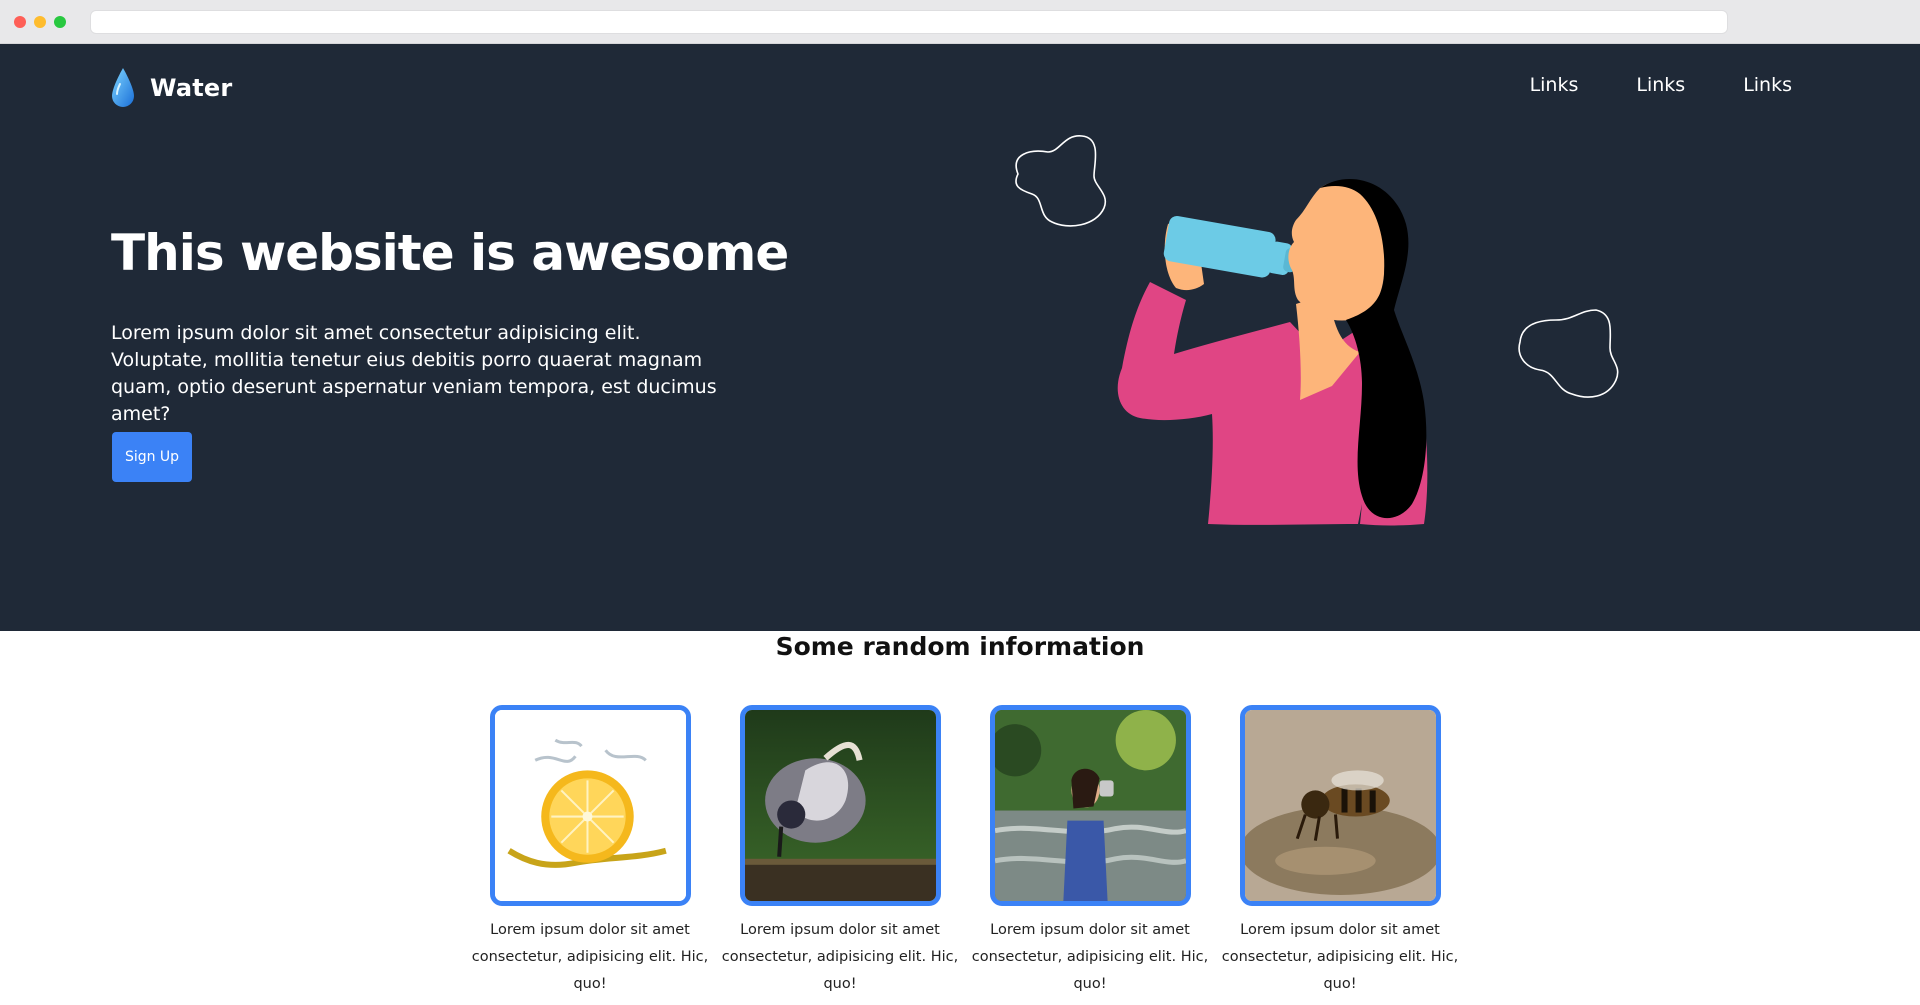 The width and height of the screenshot is (1920, 1005). Describe the element at coordinates (1554, 85) in the screenshot. I see `nav-link-1: Links` at that location.